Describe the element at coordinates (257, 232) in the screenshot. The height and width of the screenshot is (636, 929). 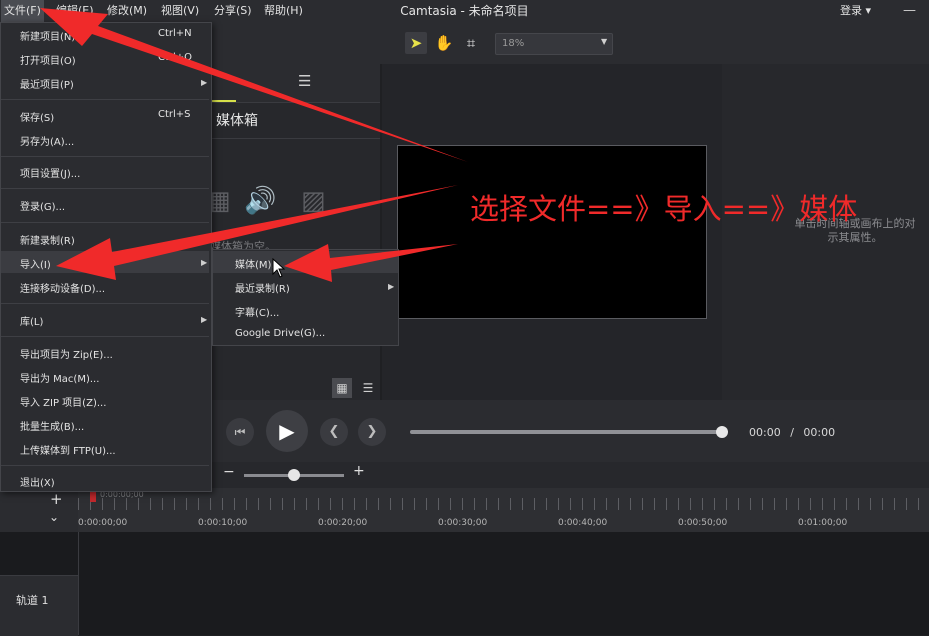
I see `arrow-to-import` at that location.